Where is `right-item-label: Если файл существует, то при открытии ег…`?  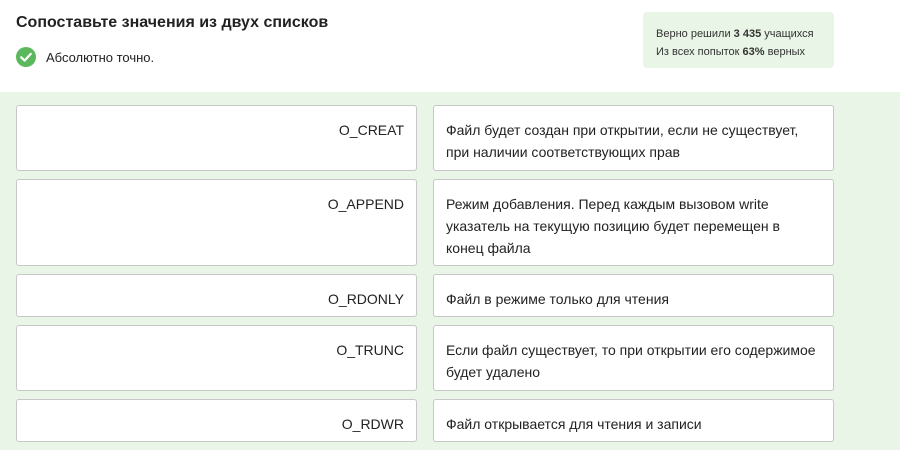 right-item-label: Если файл существует, то при открытии ег… is located at coordinates (631, 361).